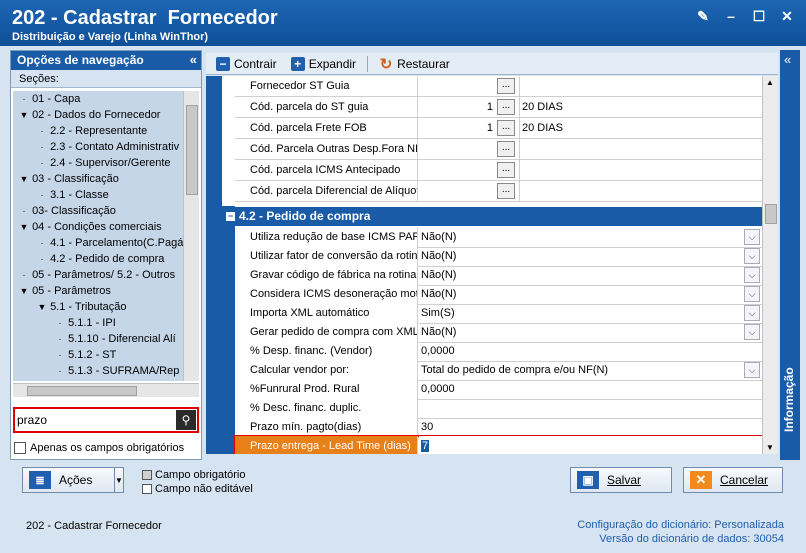  I want to click on information-tab: « Informação, so click(790, 255).